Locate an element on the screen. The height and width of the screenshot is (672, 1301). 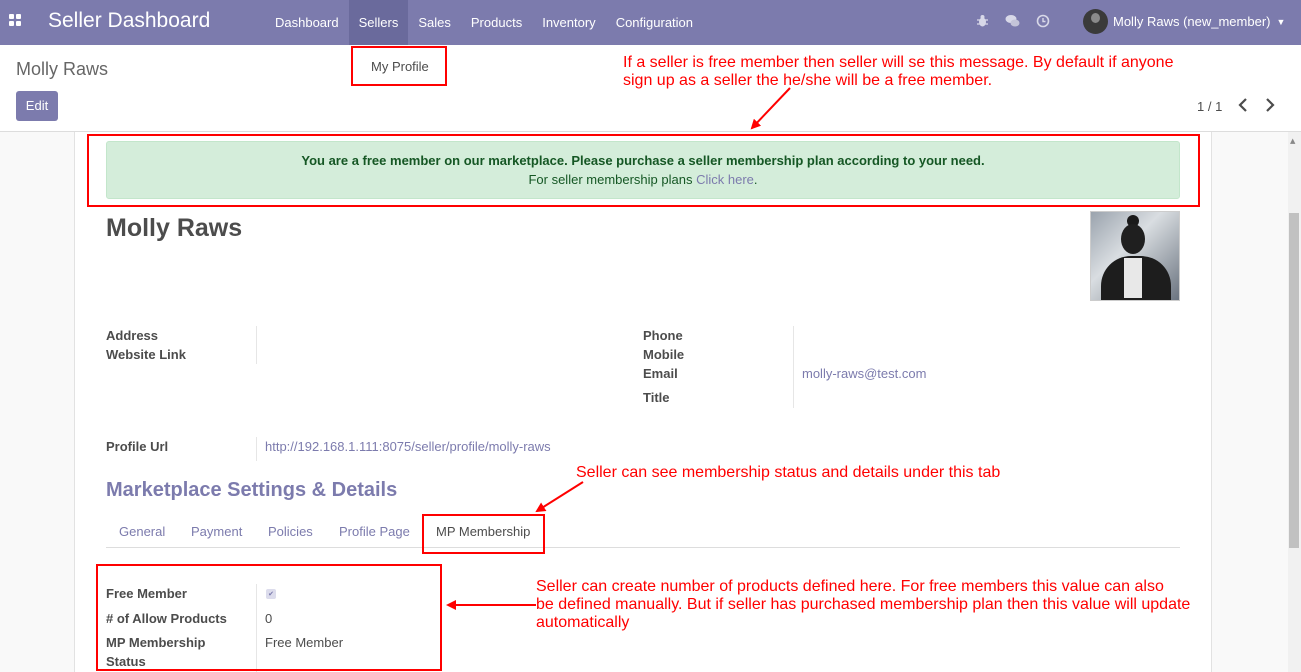
arrow-to-alert is located at coordinates (770, 108).